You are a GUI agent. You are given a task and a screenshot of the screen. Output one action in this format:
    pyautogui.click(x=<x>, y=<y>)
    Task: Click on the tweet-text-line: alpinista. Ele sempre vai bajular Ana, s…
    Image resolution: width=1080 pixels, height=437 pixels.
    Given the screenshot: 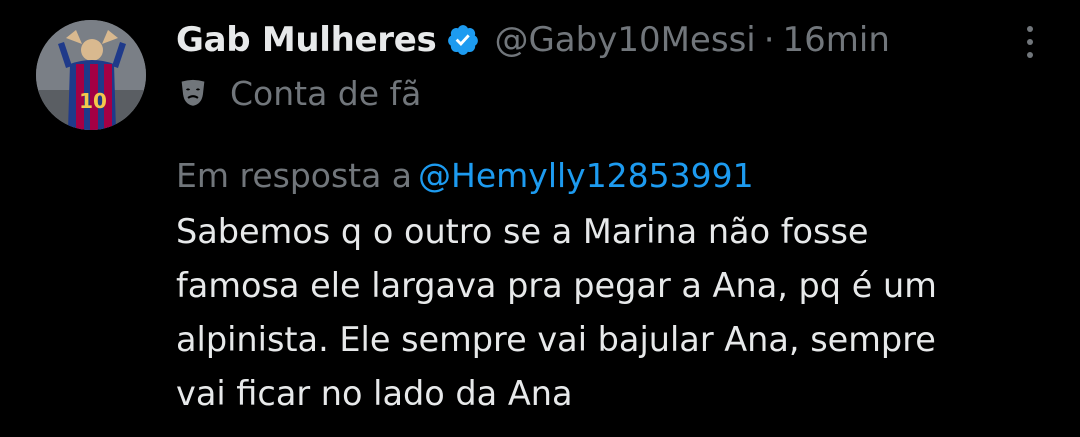 What is the action you would take?
    pyautogui.click(x=556, y=339)
    